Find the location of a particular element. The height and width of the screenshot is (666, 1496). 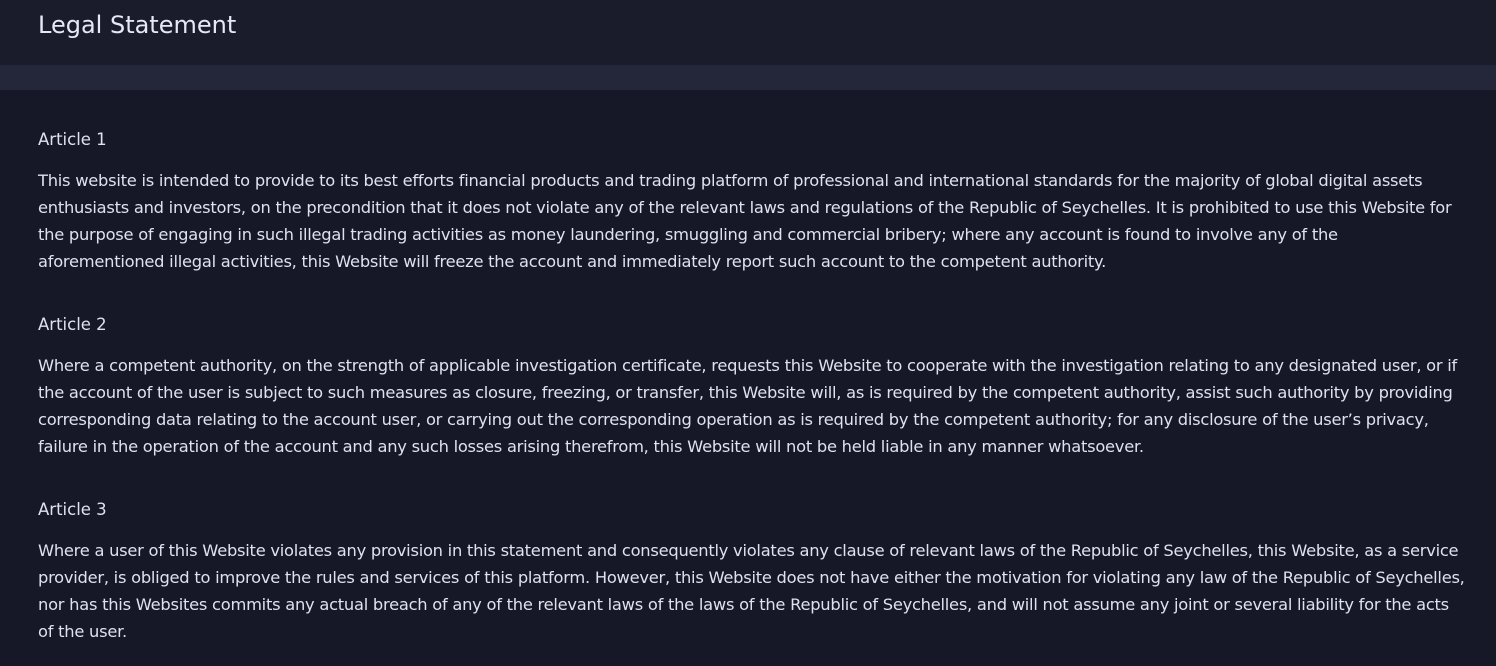

article-title: Article 3 is located at coordinates (72, 509).